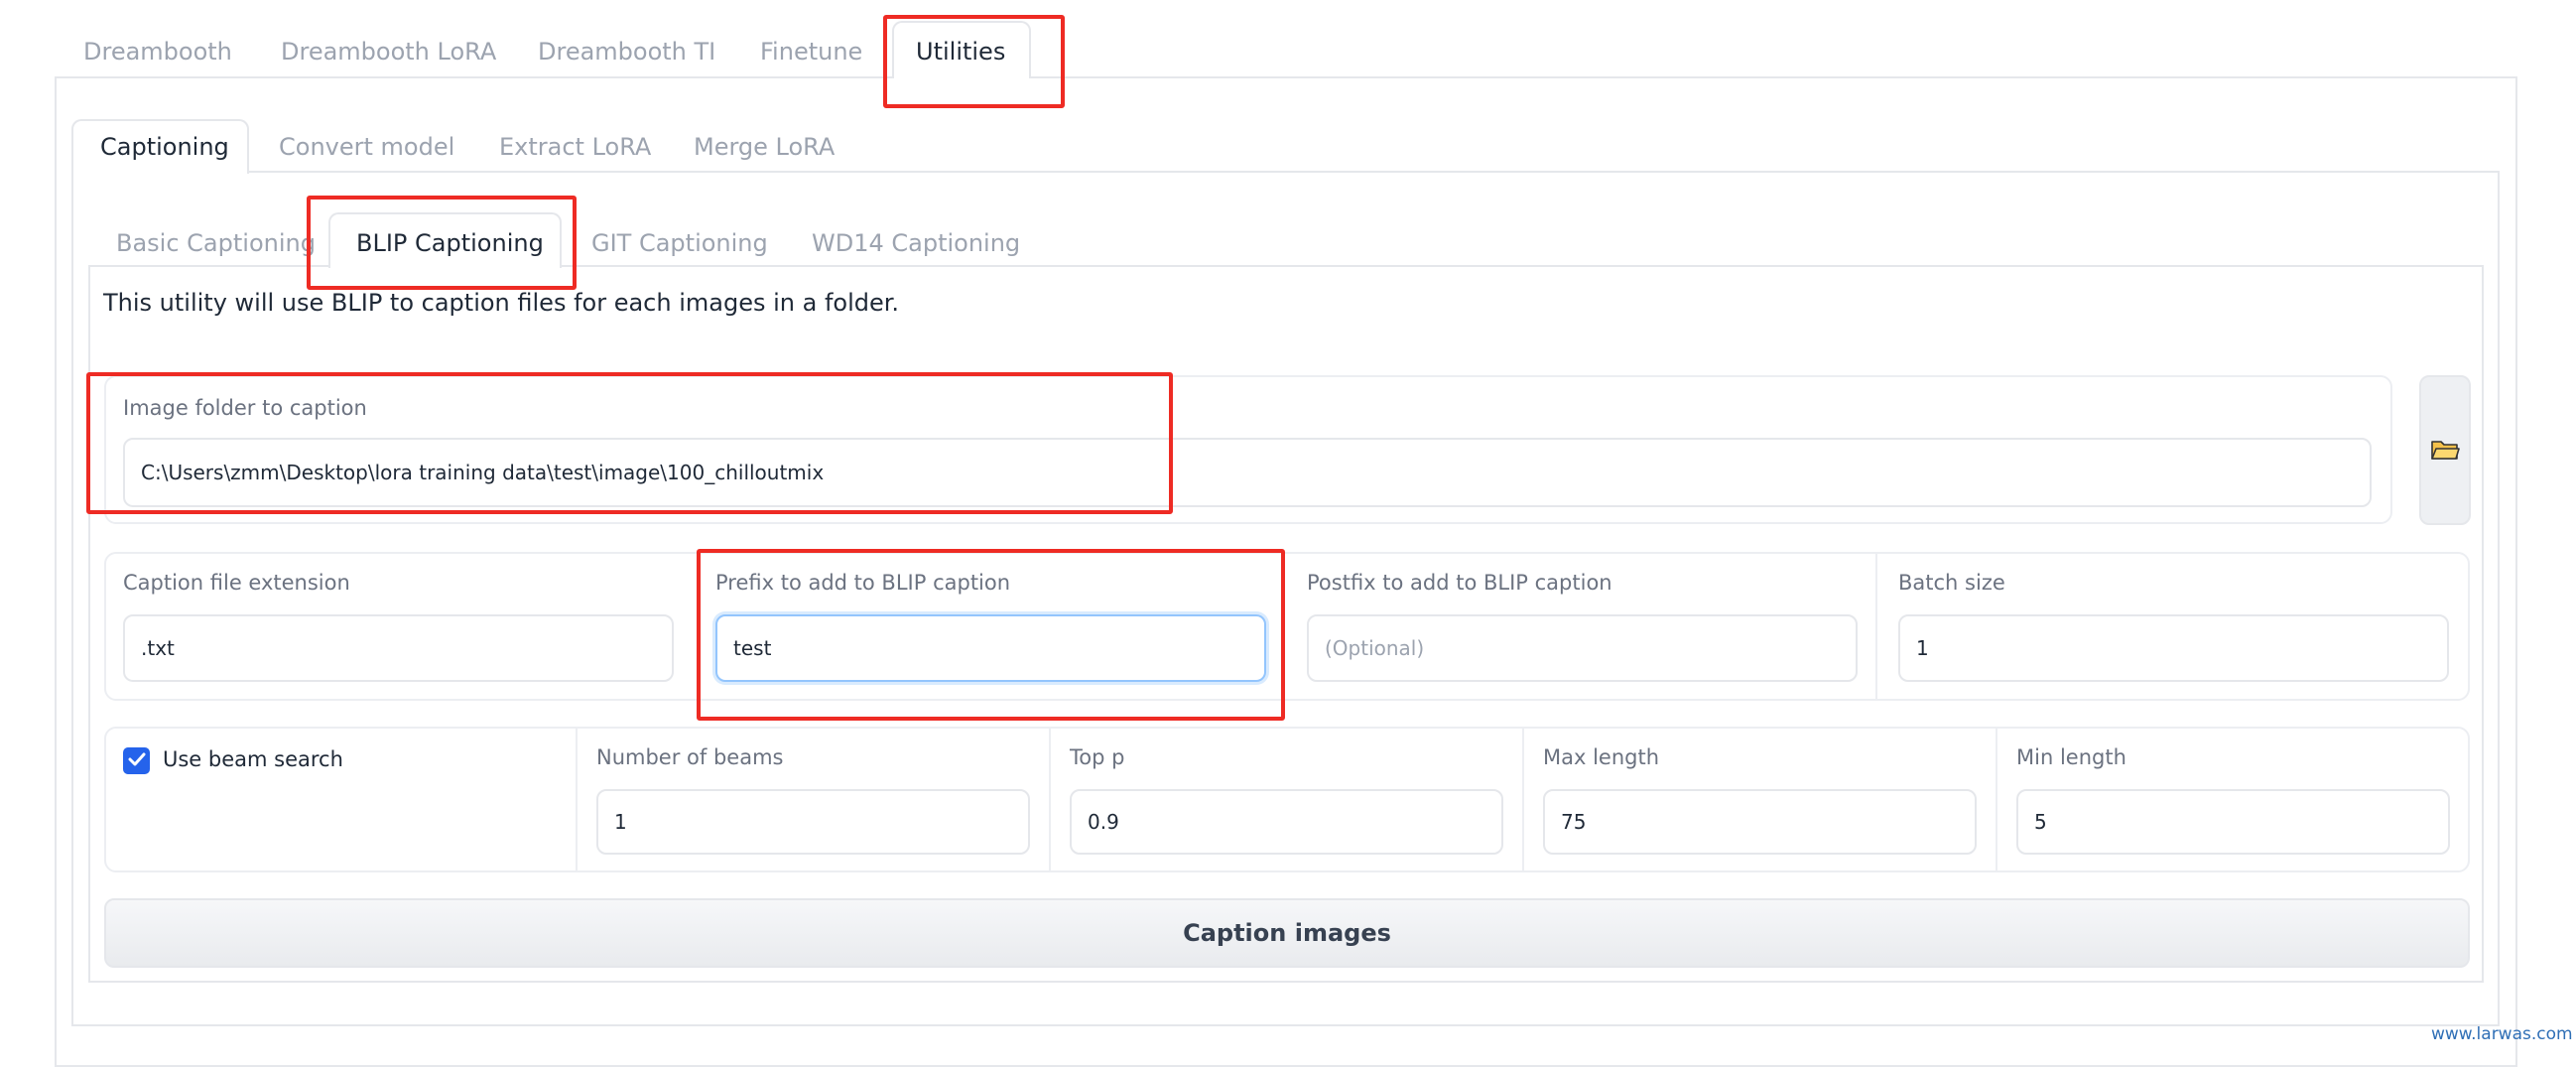 The height and width of the screenshot is (1071, 2576). Describe the element at coordinates (1583, 648) in the screenshot. I see `postfix-input: (Optional)` at that location.